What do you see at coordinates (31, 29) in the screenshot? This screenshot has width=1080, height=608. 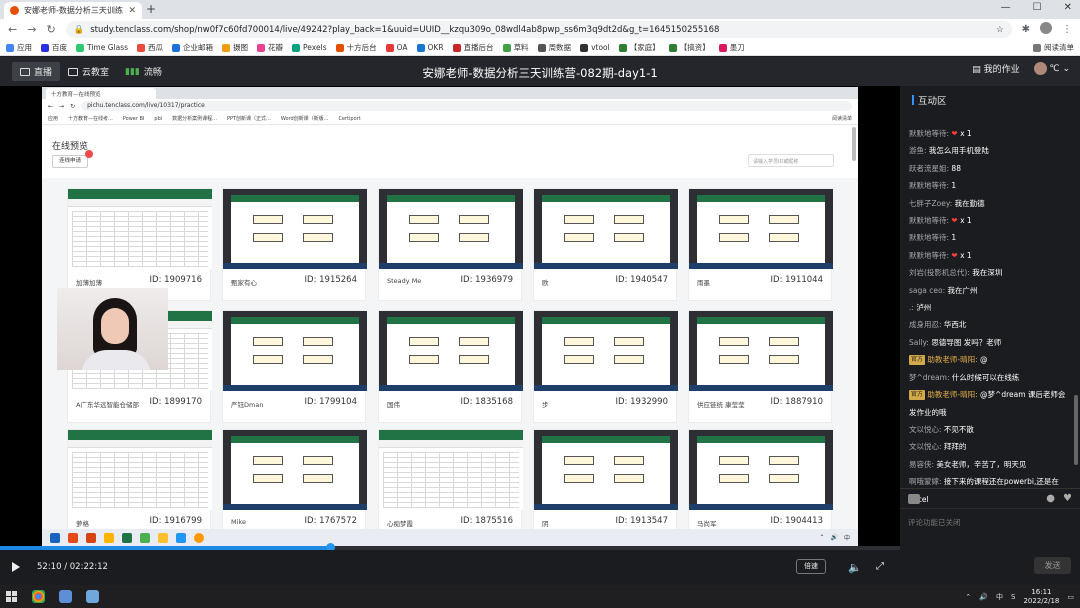 I see `forward-icon: →` at bounding box center [31, 29].